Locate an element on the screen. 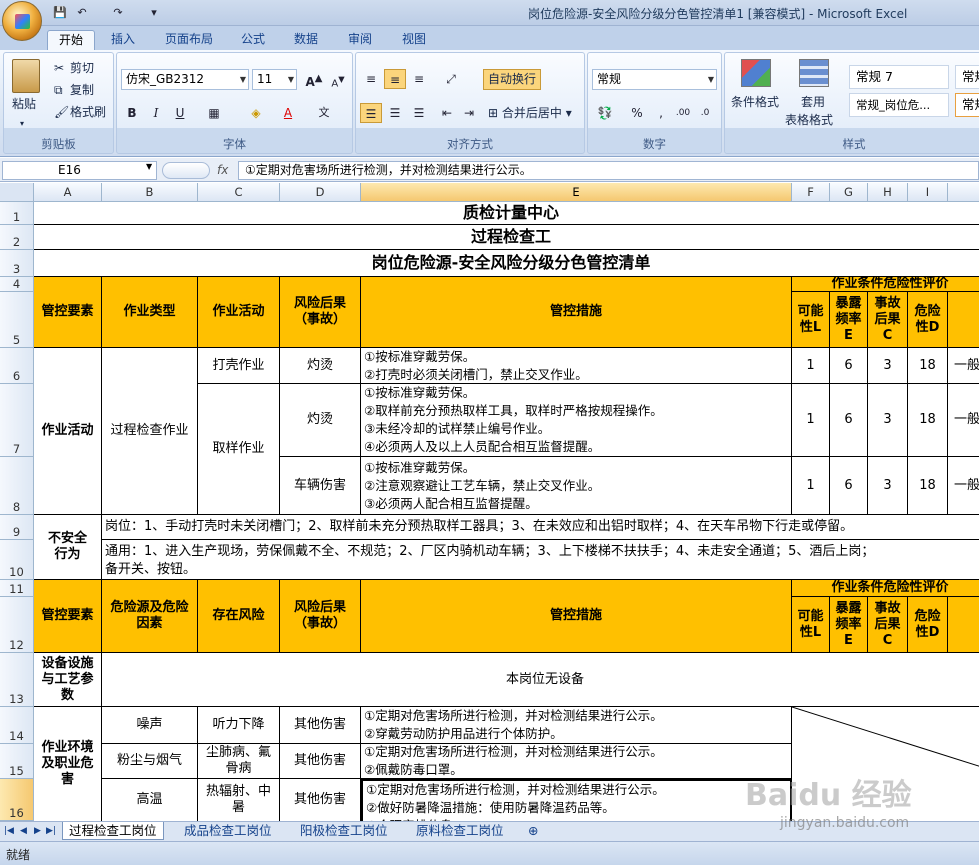 This screenshot has height=865, width=979. increase-indent-icon: ⇥ is located at coordinates (469, 113).